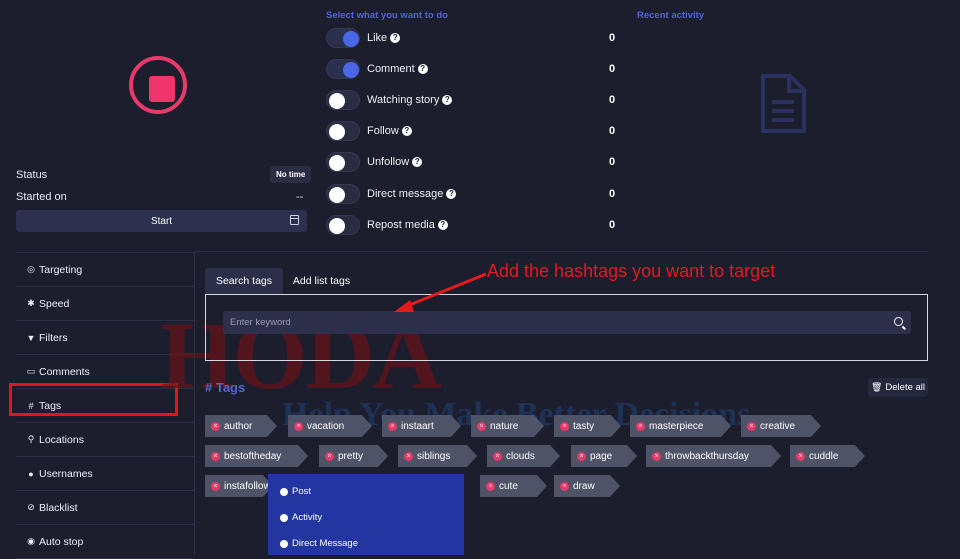 This screenshot has width=960, height=559. Describe the element at coordinates (366, 514) in the screenshot. I see `dropdown-menu: Post Activity Direct Message` at that location.